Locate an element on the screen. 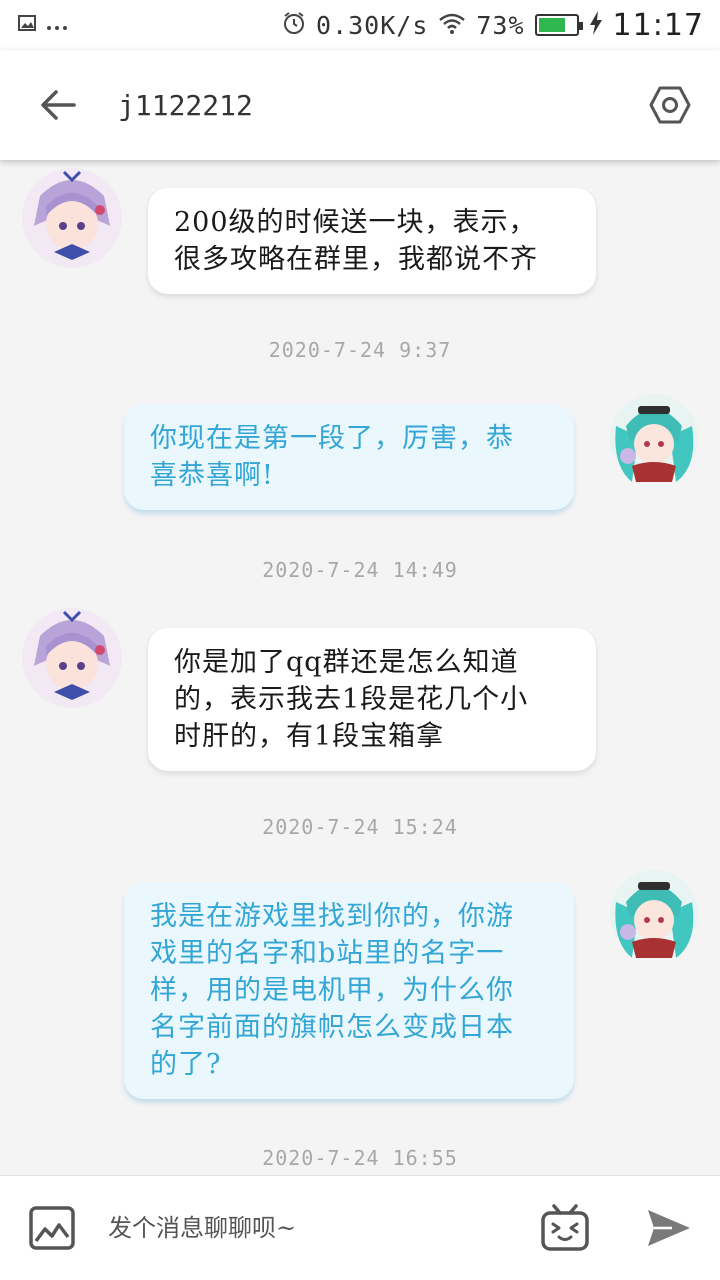 Image resolution: width=720 pixels, height=1280 pixels. message-line: 我是在游戏里找到你的，你游 is located at coordinates (332, 916).